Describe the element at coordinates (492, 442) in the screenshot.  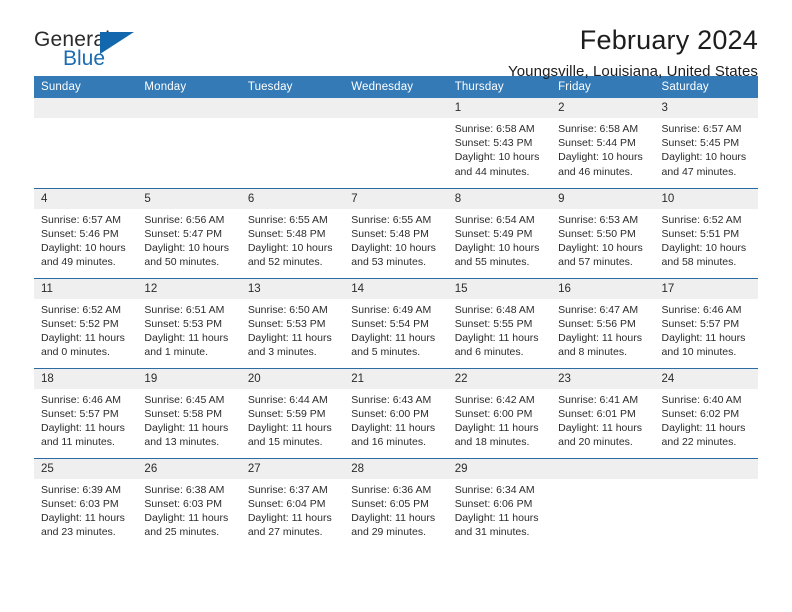
I see `sun-info-line-daylight-line2: and 18 minutes.` at that location.